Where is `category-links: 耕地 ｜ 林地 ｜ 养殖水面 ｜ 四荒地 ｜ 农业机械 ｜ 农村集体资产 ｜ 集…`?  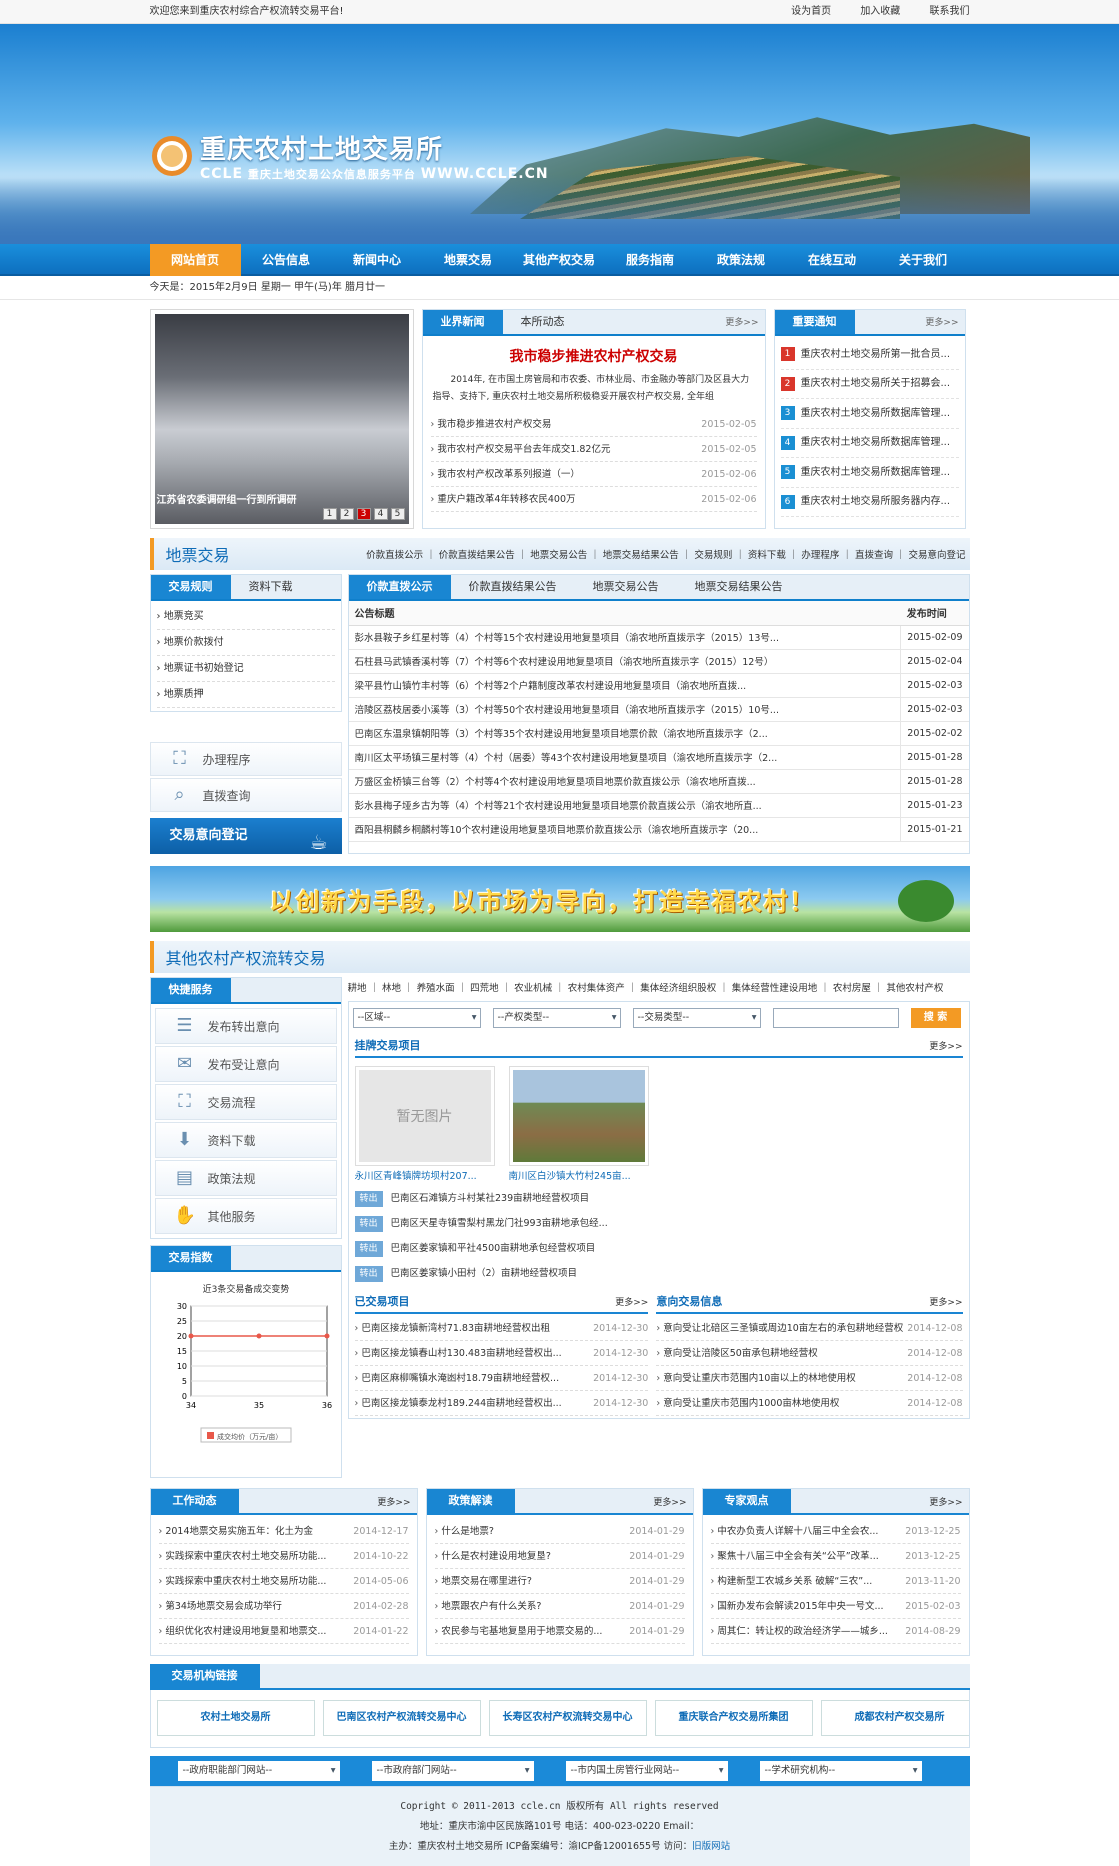
category-links: 耕地 ｜ 林地 ｜ 养殖水面 ｜ 四荒地 ｜ 农业机械 ｜ 农村集体资产 ｜ 集… is located at coordinates (659, 989).